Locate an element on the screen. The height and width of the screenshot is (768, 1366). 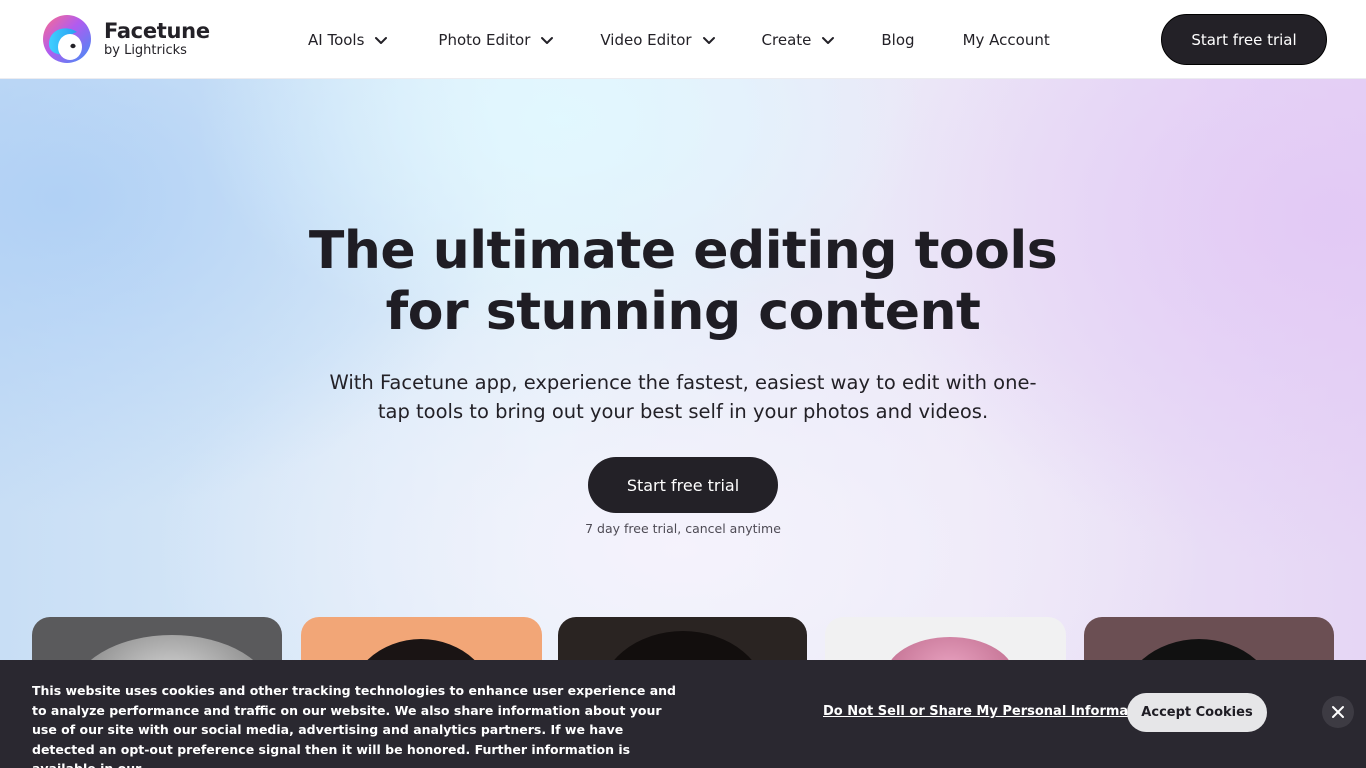
facetune-logo-icon is located at coordinates (67, 39).